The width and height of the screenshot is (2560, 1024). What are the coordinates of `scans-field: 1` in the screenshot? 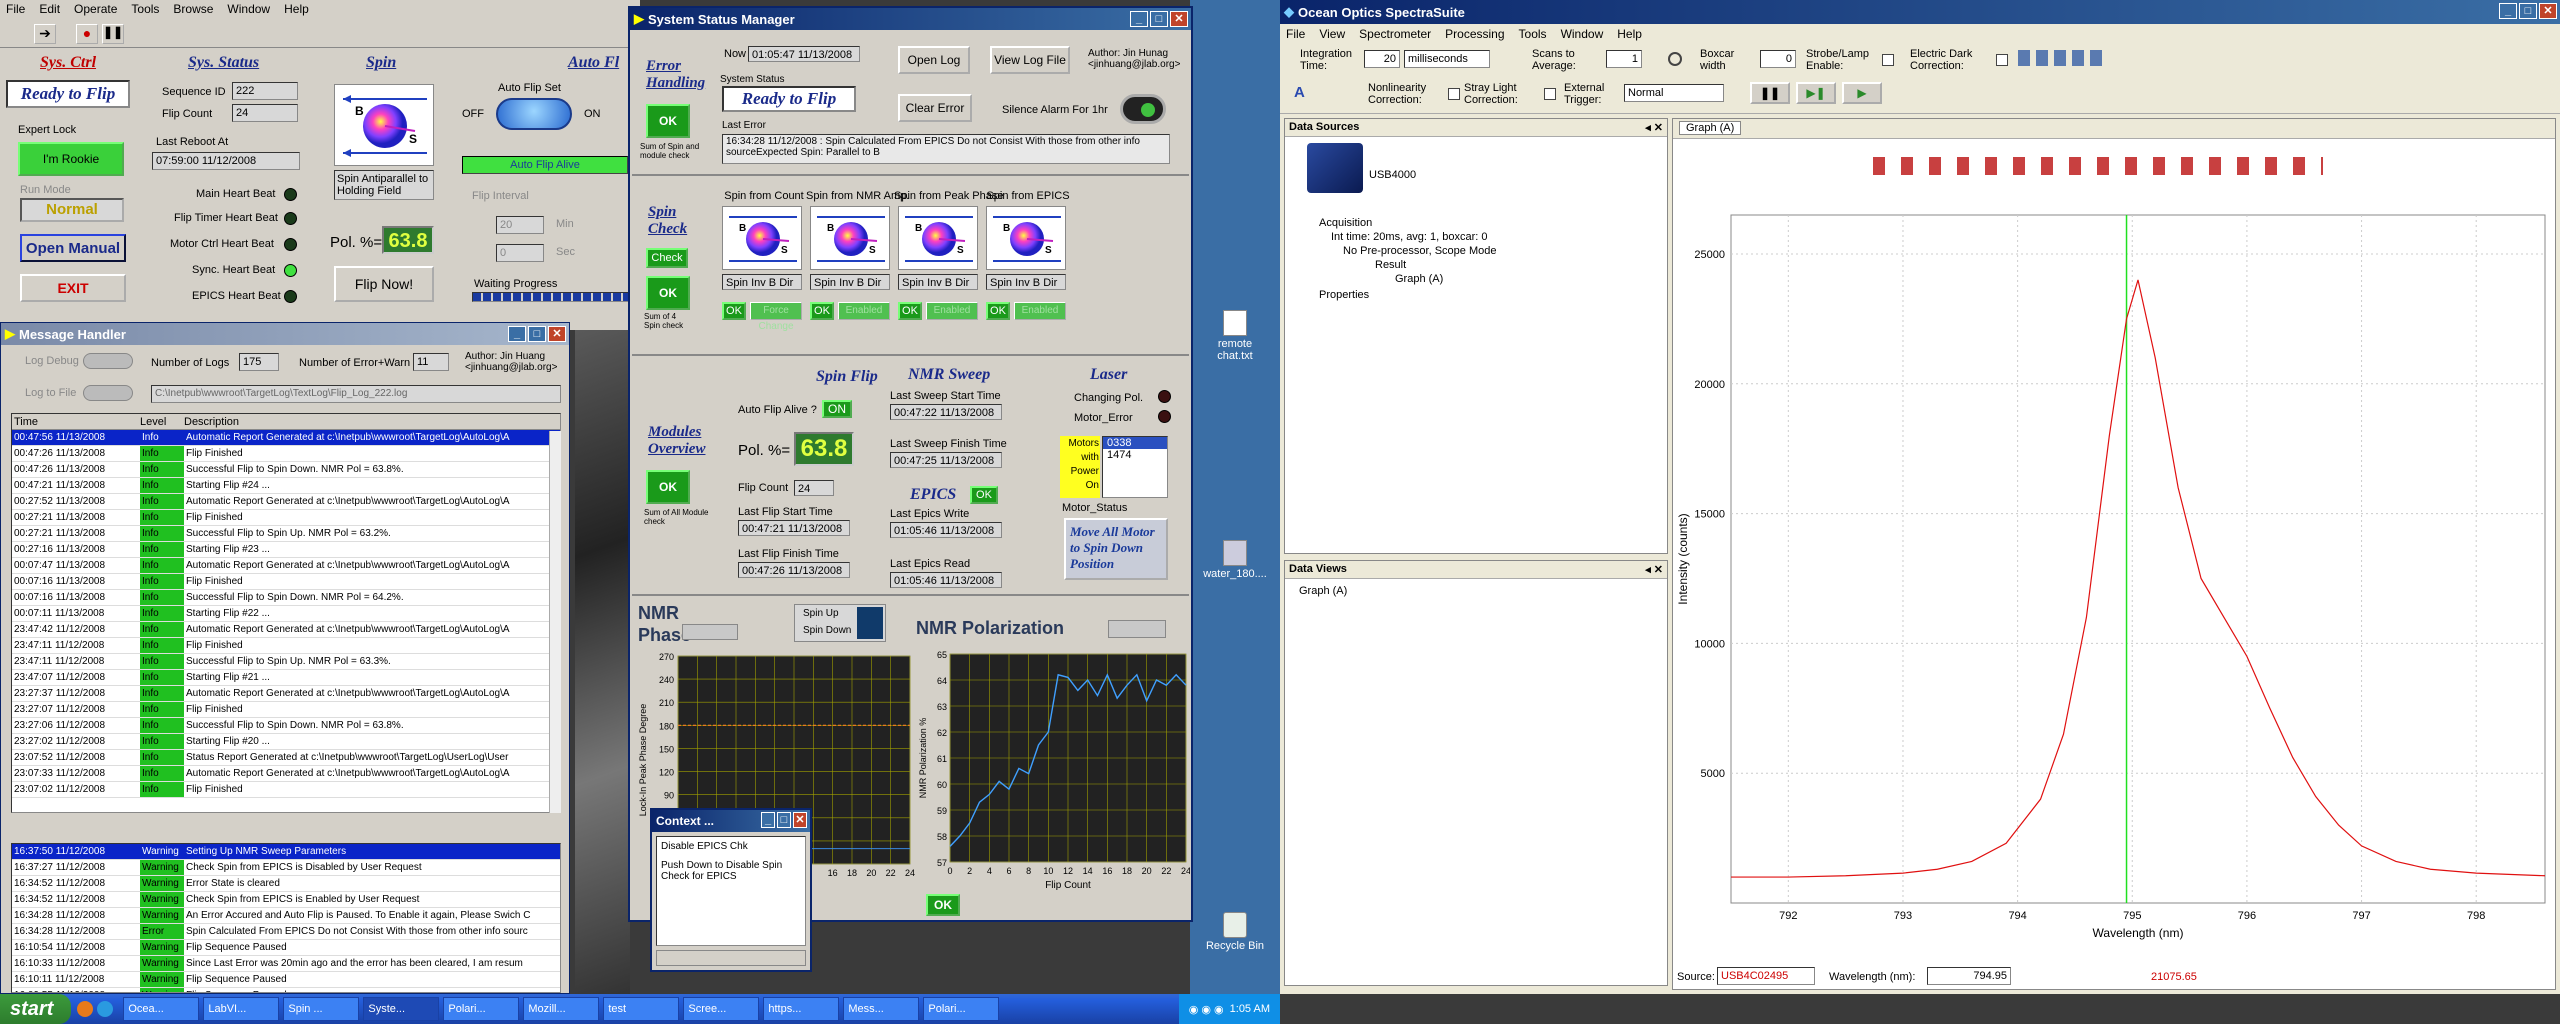 It's located at (1624, 59).